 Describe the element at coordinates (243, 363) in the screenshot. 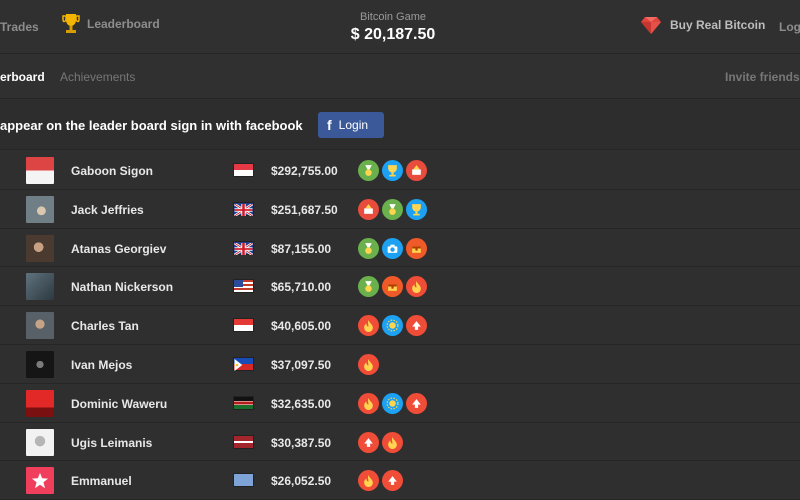

I see `philippines-flag-icon` at that location.